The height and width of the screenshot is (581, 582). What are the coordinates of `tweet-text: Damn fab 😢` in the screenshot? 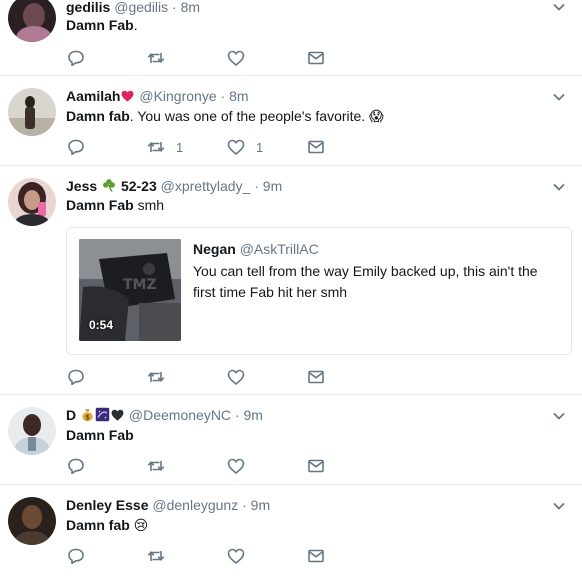 It's located at (107, 525).